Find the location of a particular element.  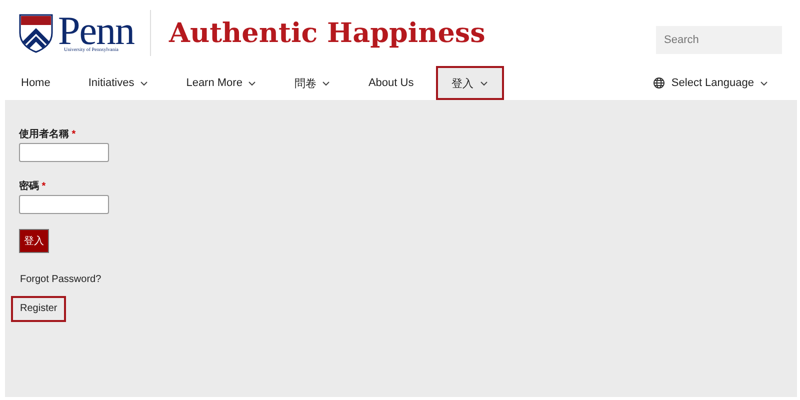

search-field: Search is located at coordinates (719, 40).